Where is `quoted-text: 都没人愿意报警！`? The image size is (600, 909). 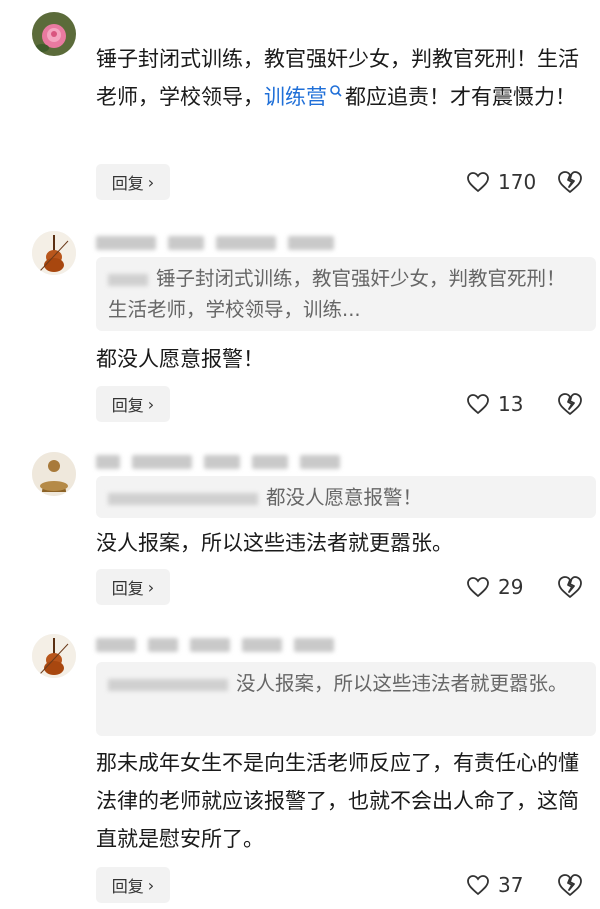
quoted-text: 都没人愿意报警！ is located at coordinates (344, 497).